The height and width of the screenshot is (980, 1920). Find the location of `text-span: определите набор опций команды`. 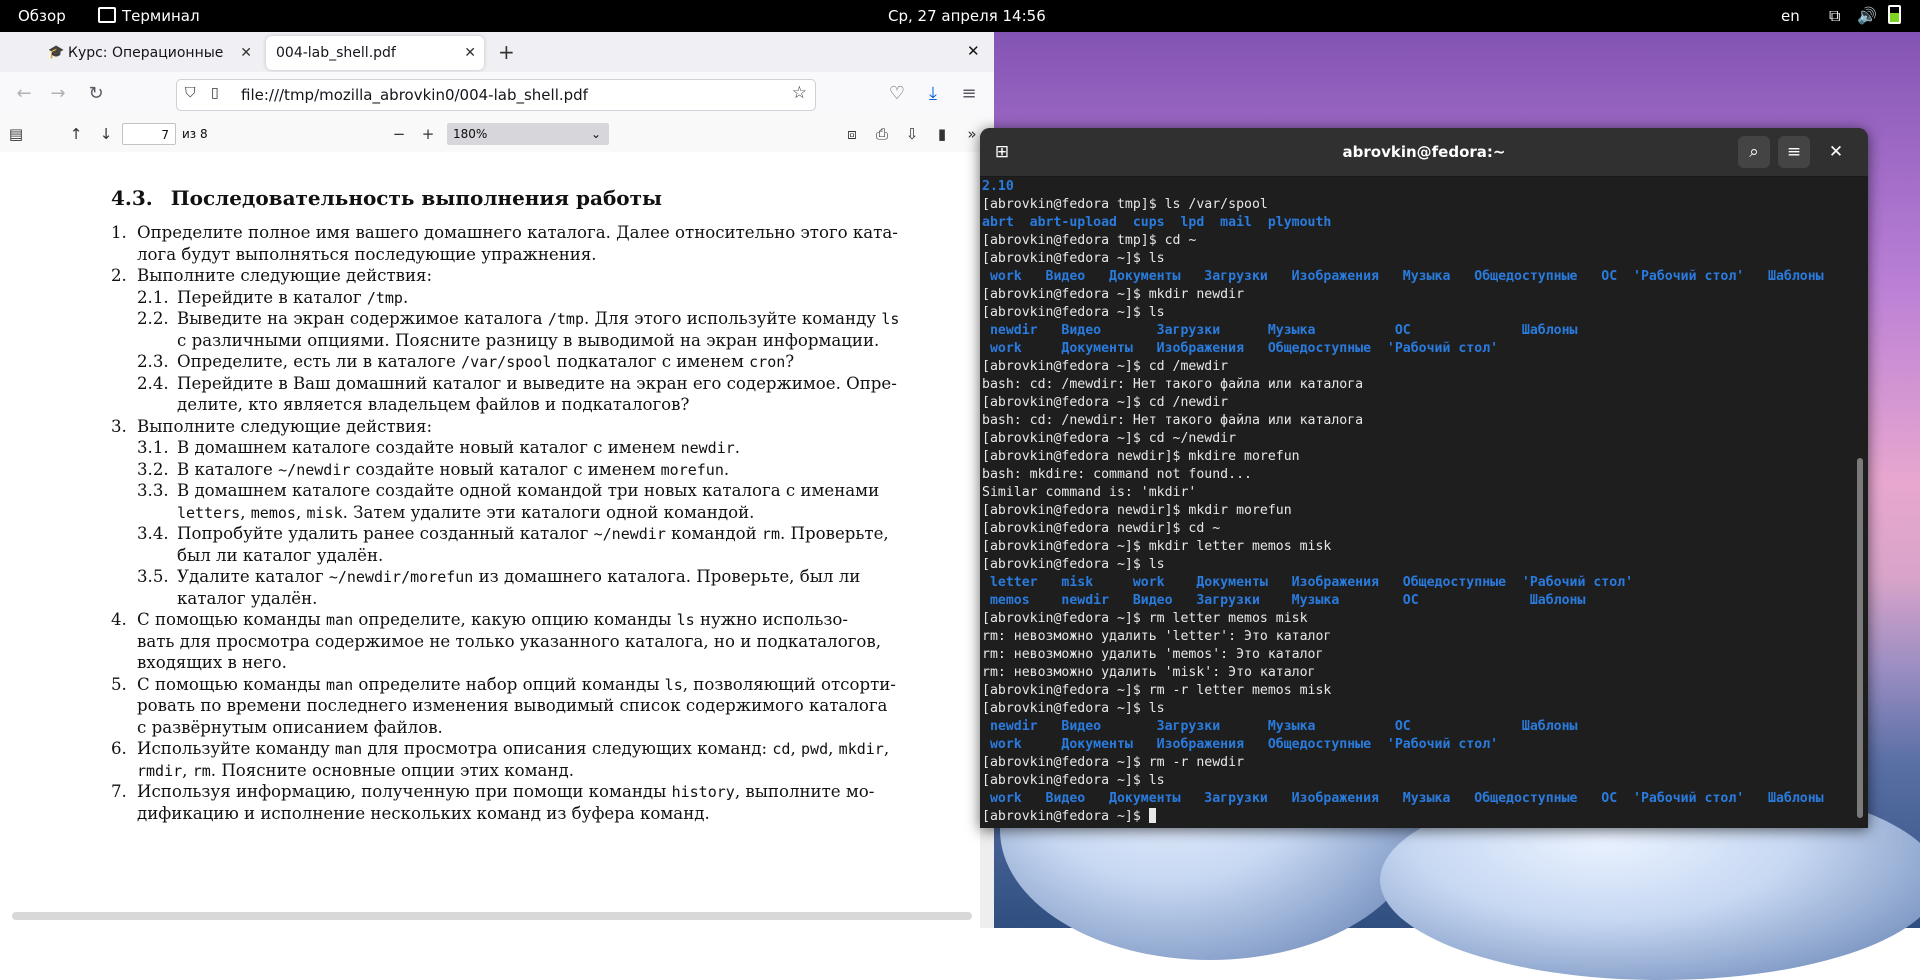

text-span: определите набор опций команды is located at coordinates (509, 684).